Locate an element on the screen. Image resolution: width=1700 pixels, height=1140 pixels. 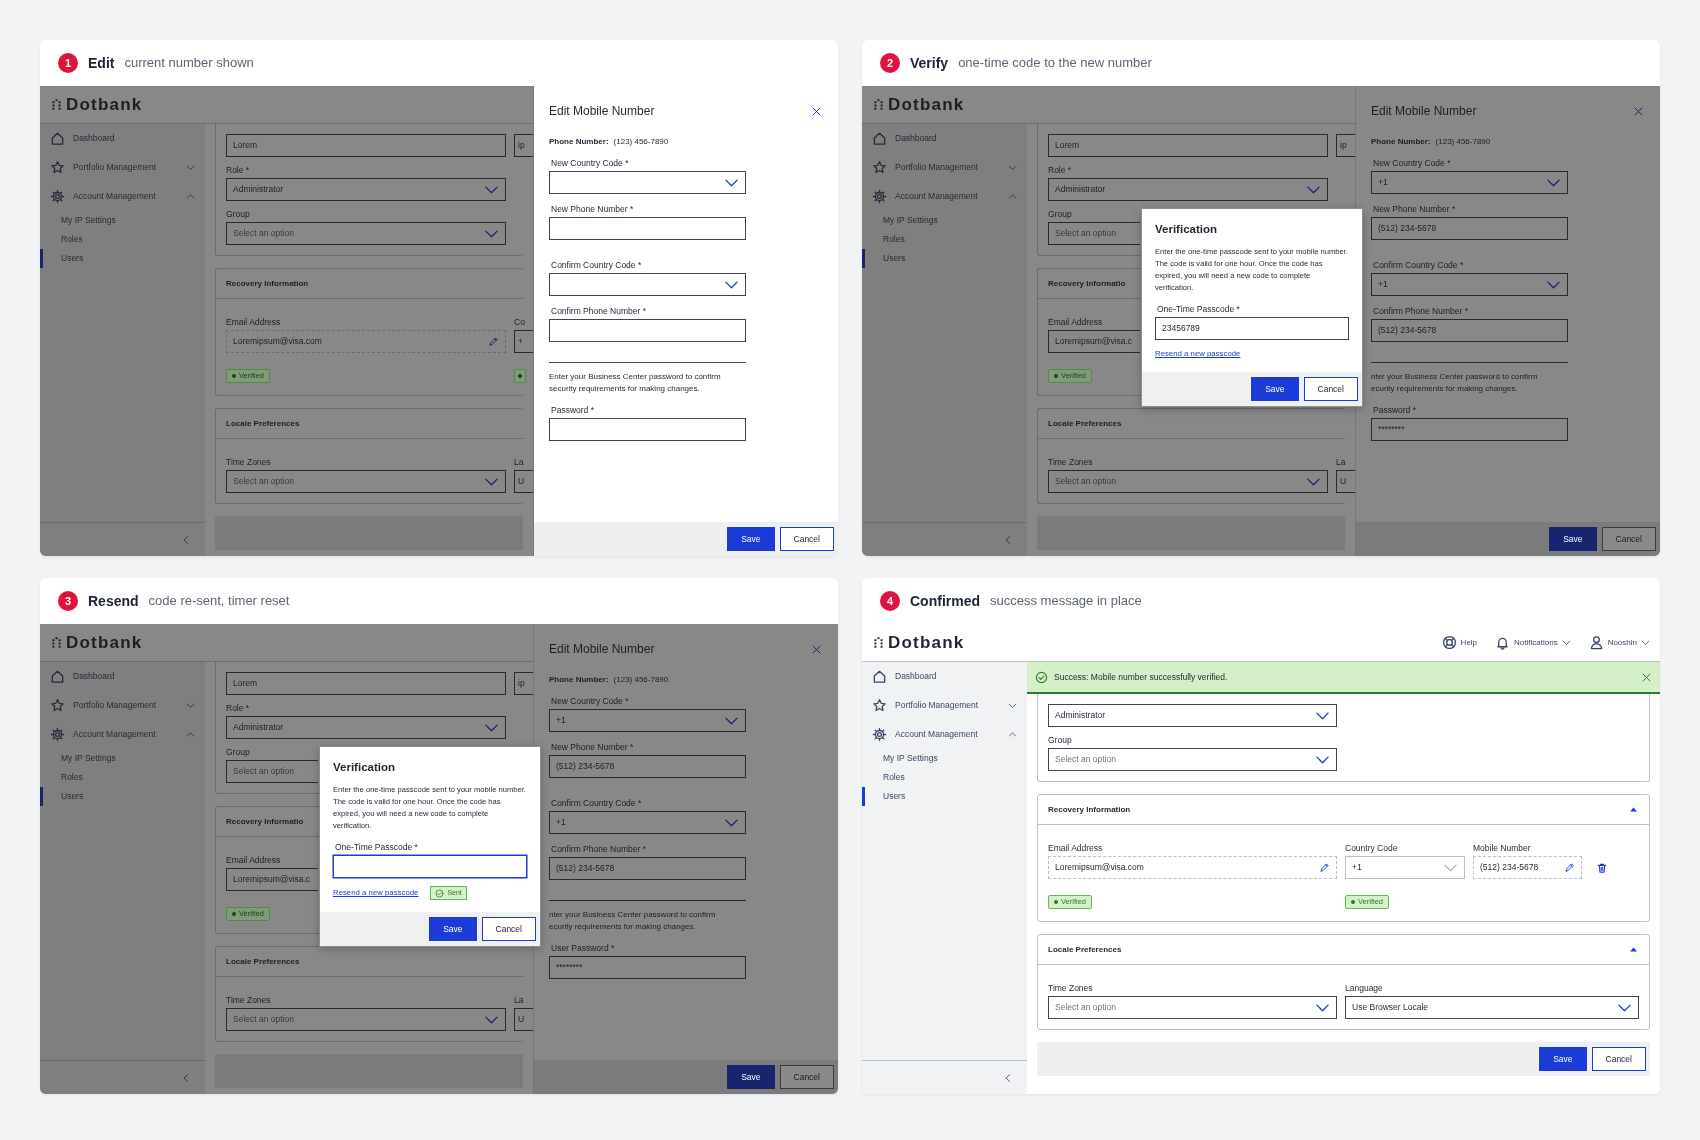
trash-icon is located at coordinates (1602, 867).